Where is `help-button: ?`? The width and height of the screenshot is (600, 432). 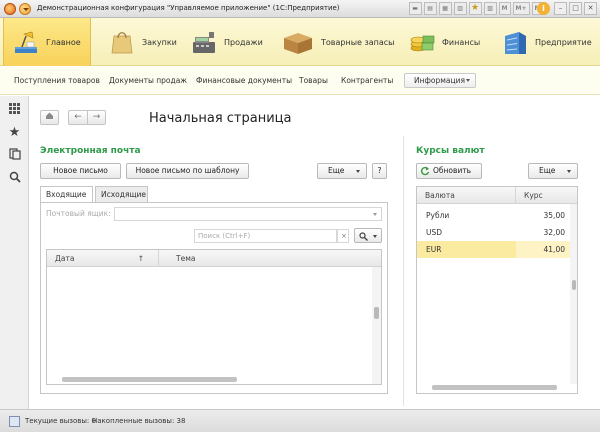 help-button: ? is located at coordinates (379, 171).